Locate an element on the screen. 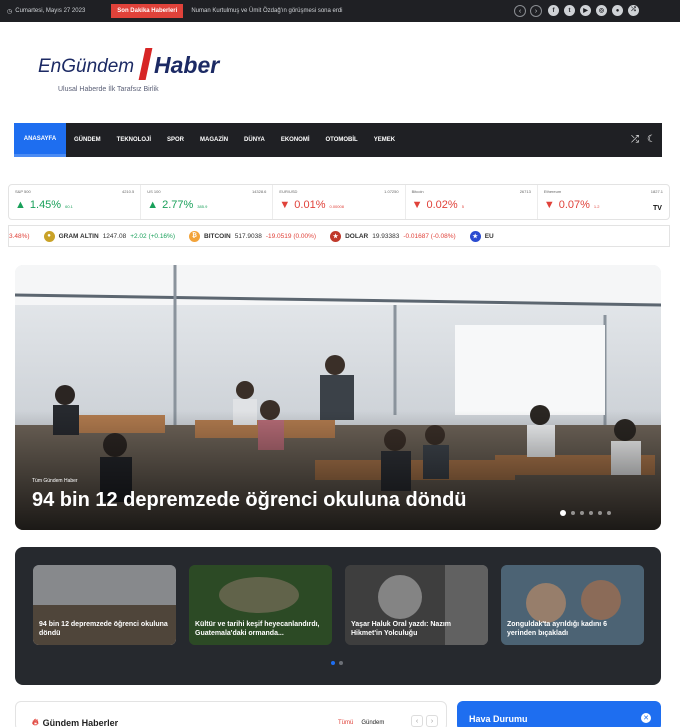 This screenshot has height=727, width=680. nav-item-dunya: DÜNYA is located at coordinates (254, 140).